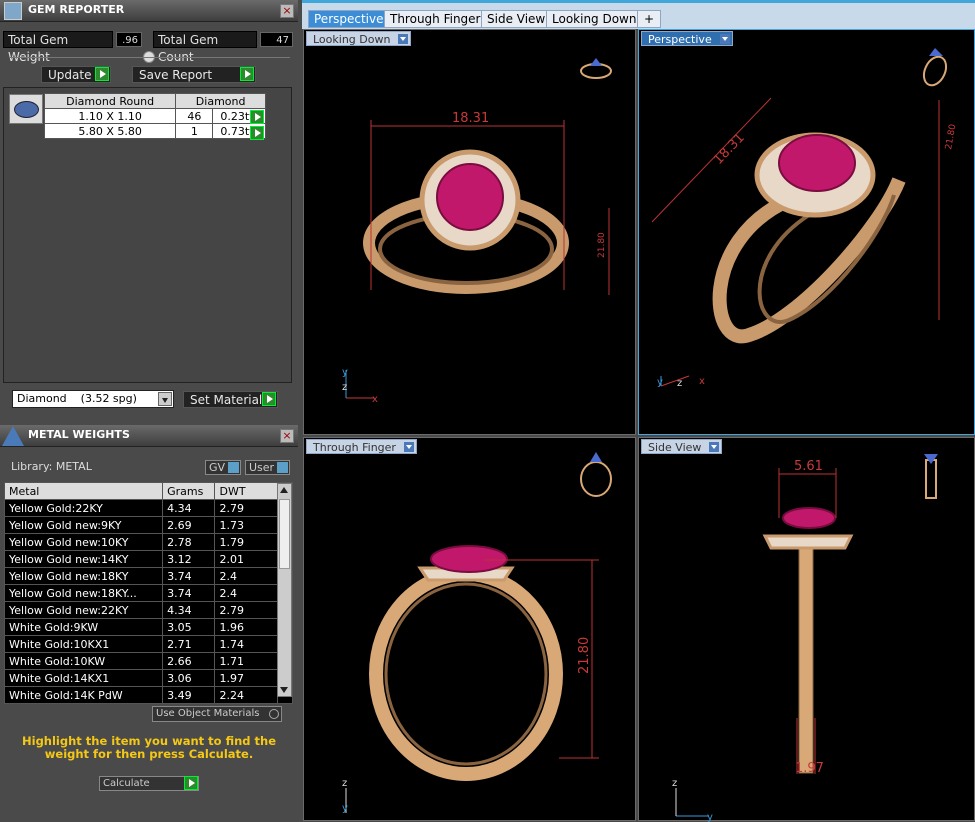 This screenshot has height=822, width=975. What do you see at coordinates (516, 19) in the screenshot?
I see `tab-side-view: Side View` at bounding box center [516, 19].